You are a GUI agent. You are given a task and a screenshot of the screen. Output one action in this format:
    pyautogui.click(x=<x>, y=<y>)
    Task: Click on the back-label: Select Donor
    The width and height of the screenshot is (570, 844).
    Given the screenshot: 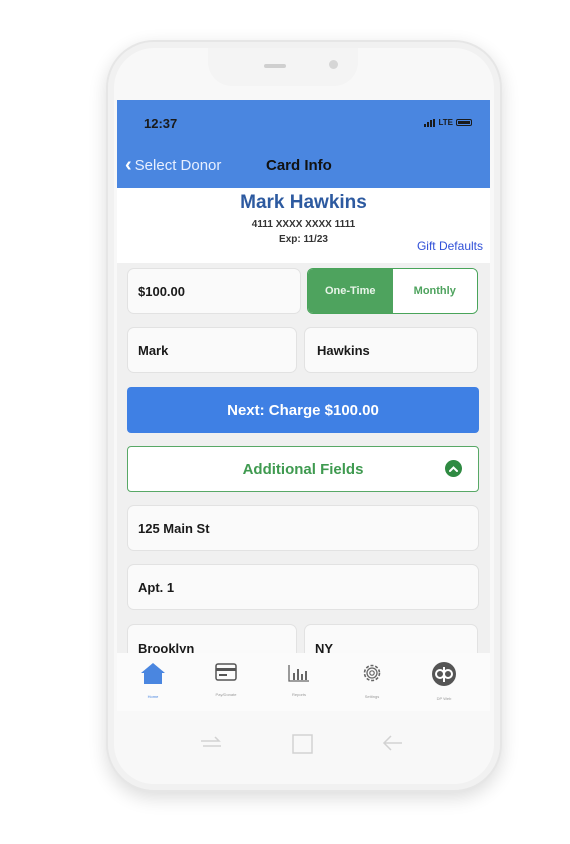 What is the action you would take?
    pyautogui.click(x=178, y=165)
    